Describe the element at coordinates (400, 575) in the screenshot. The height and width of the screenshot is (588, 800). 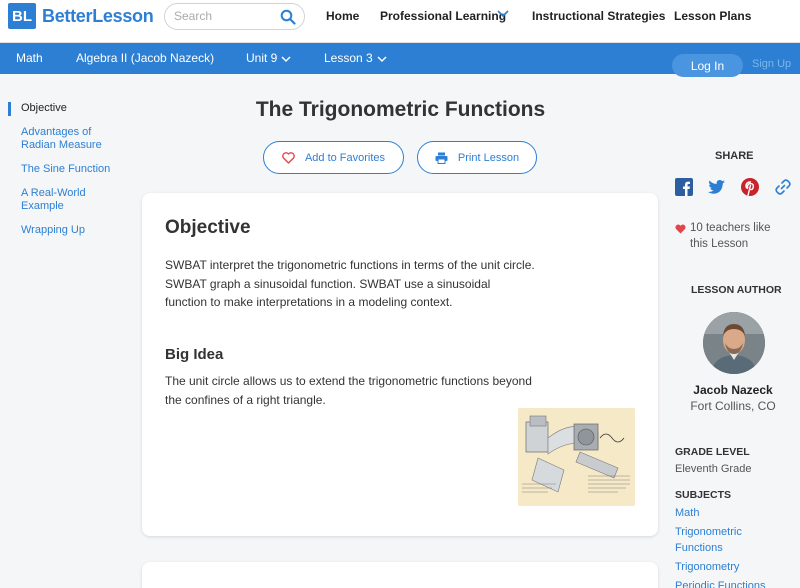
I see `next-section-card` at that location.